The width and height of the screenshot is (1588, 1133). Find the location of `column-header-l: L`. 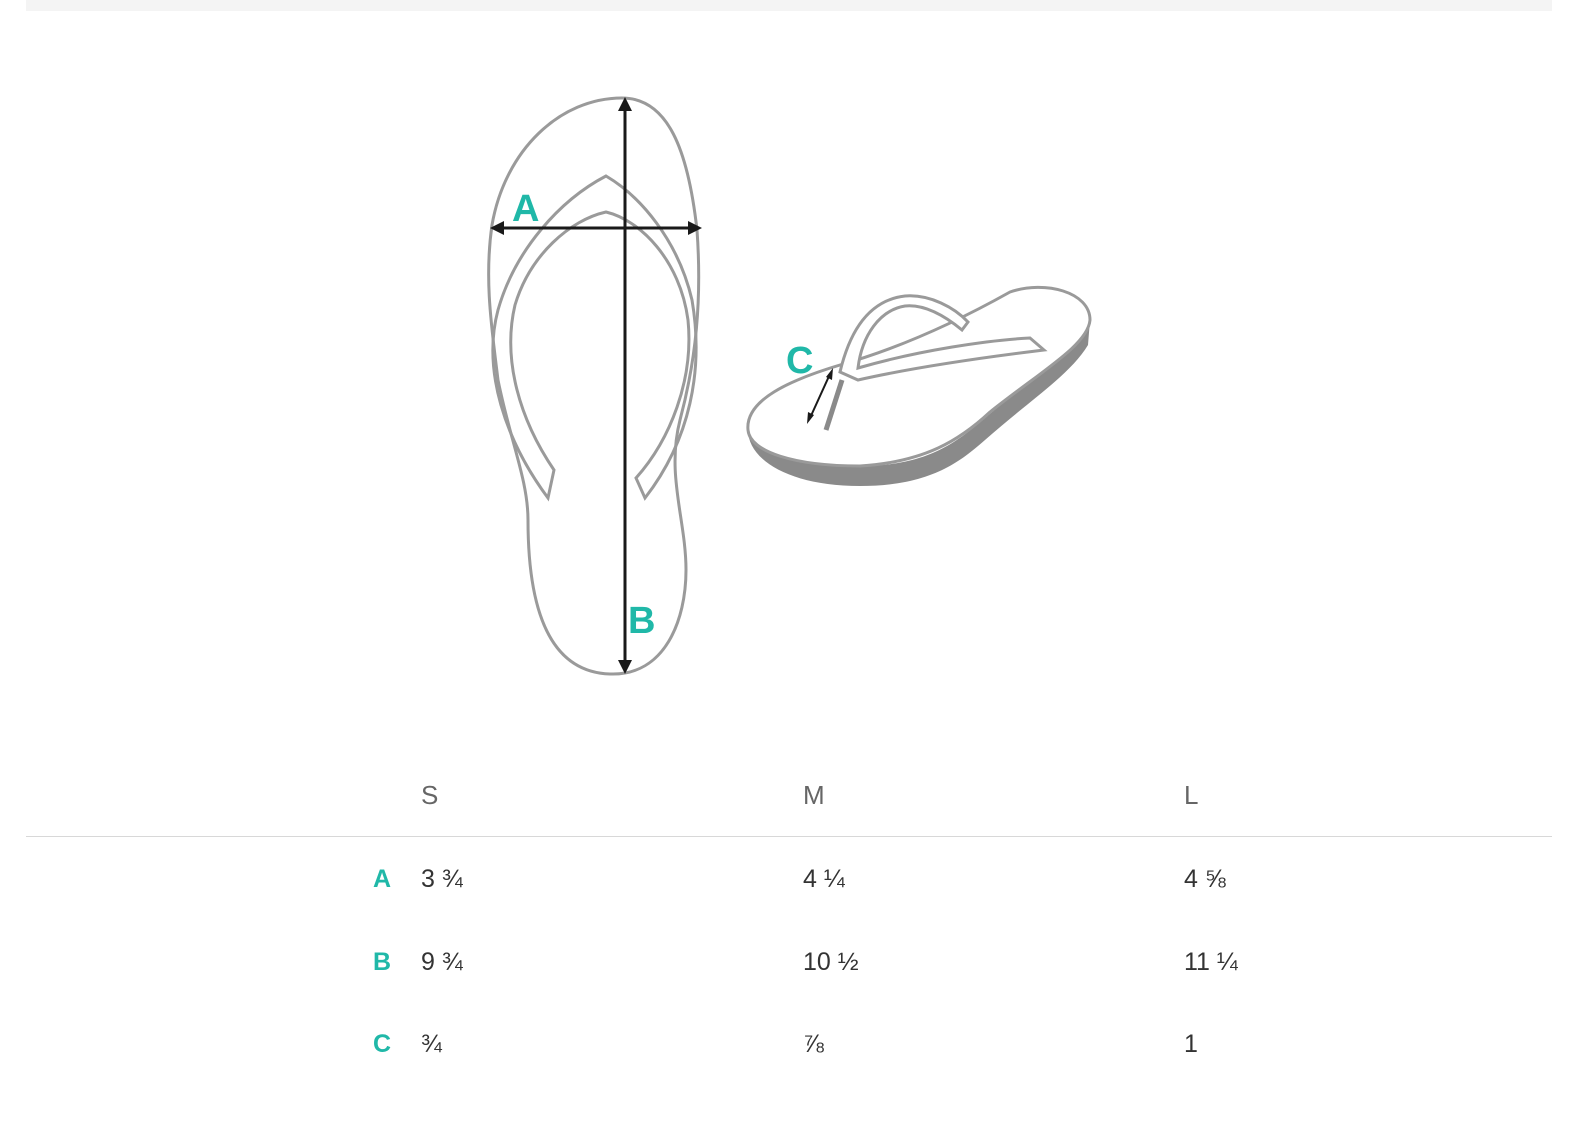

column-header-l: L is located at coordinates (1191, 795).